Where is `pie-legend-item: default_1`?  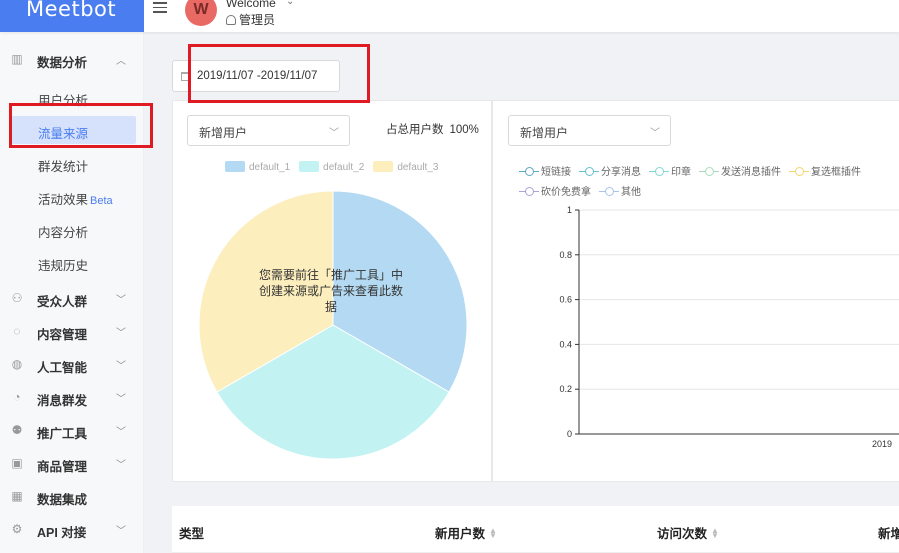
pie-legend-item: default_1 is located at coordinates (257, 167).